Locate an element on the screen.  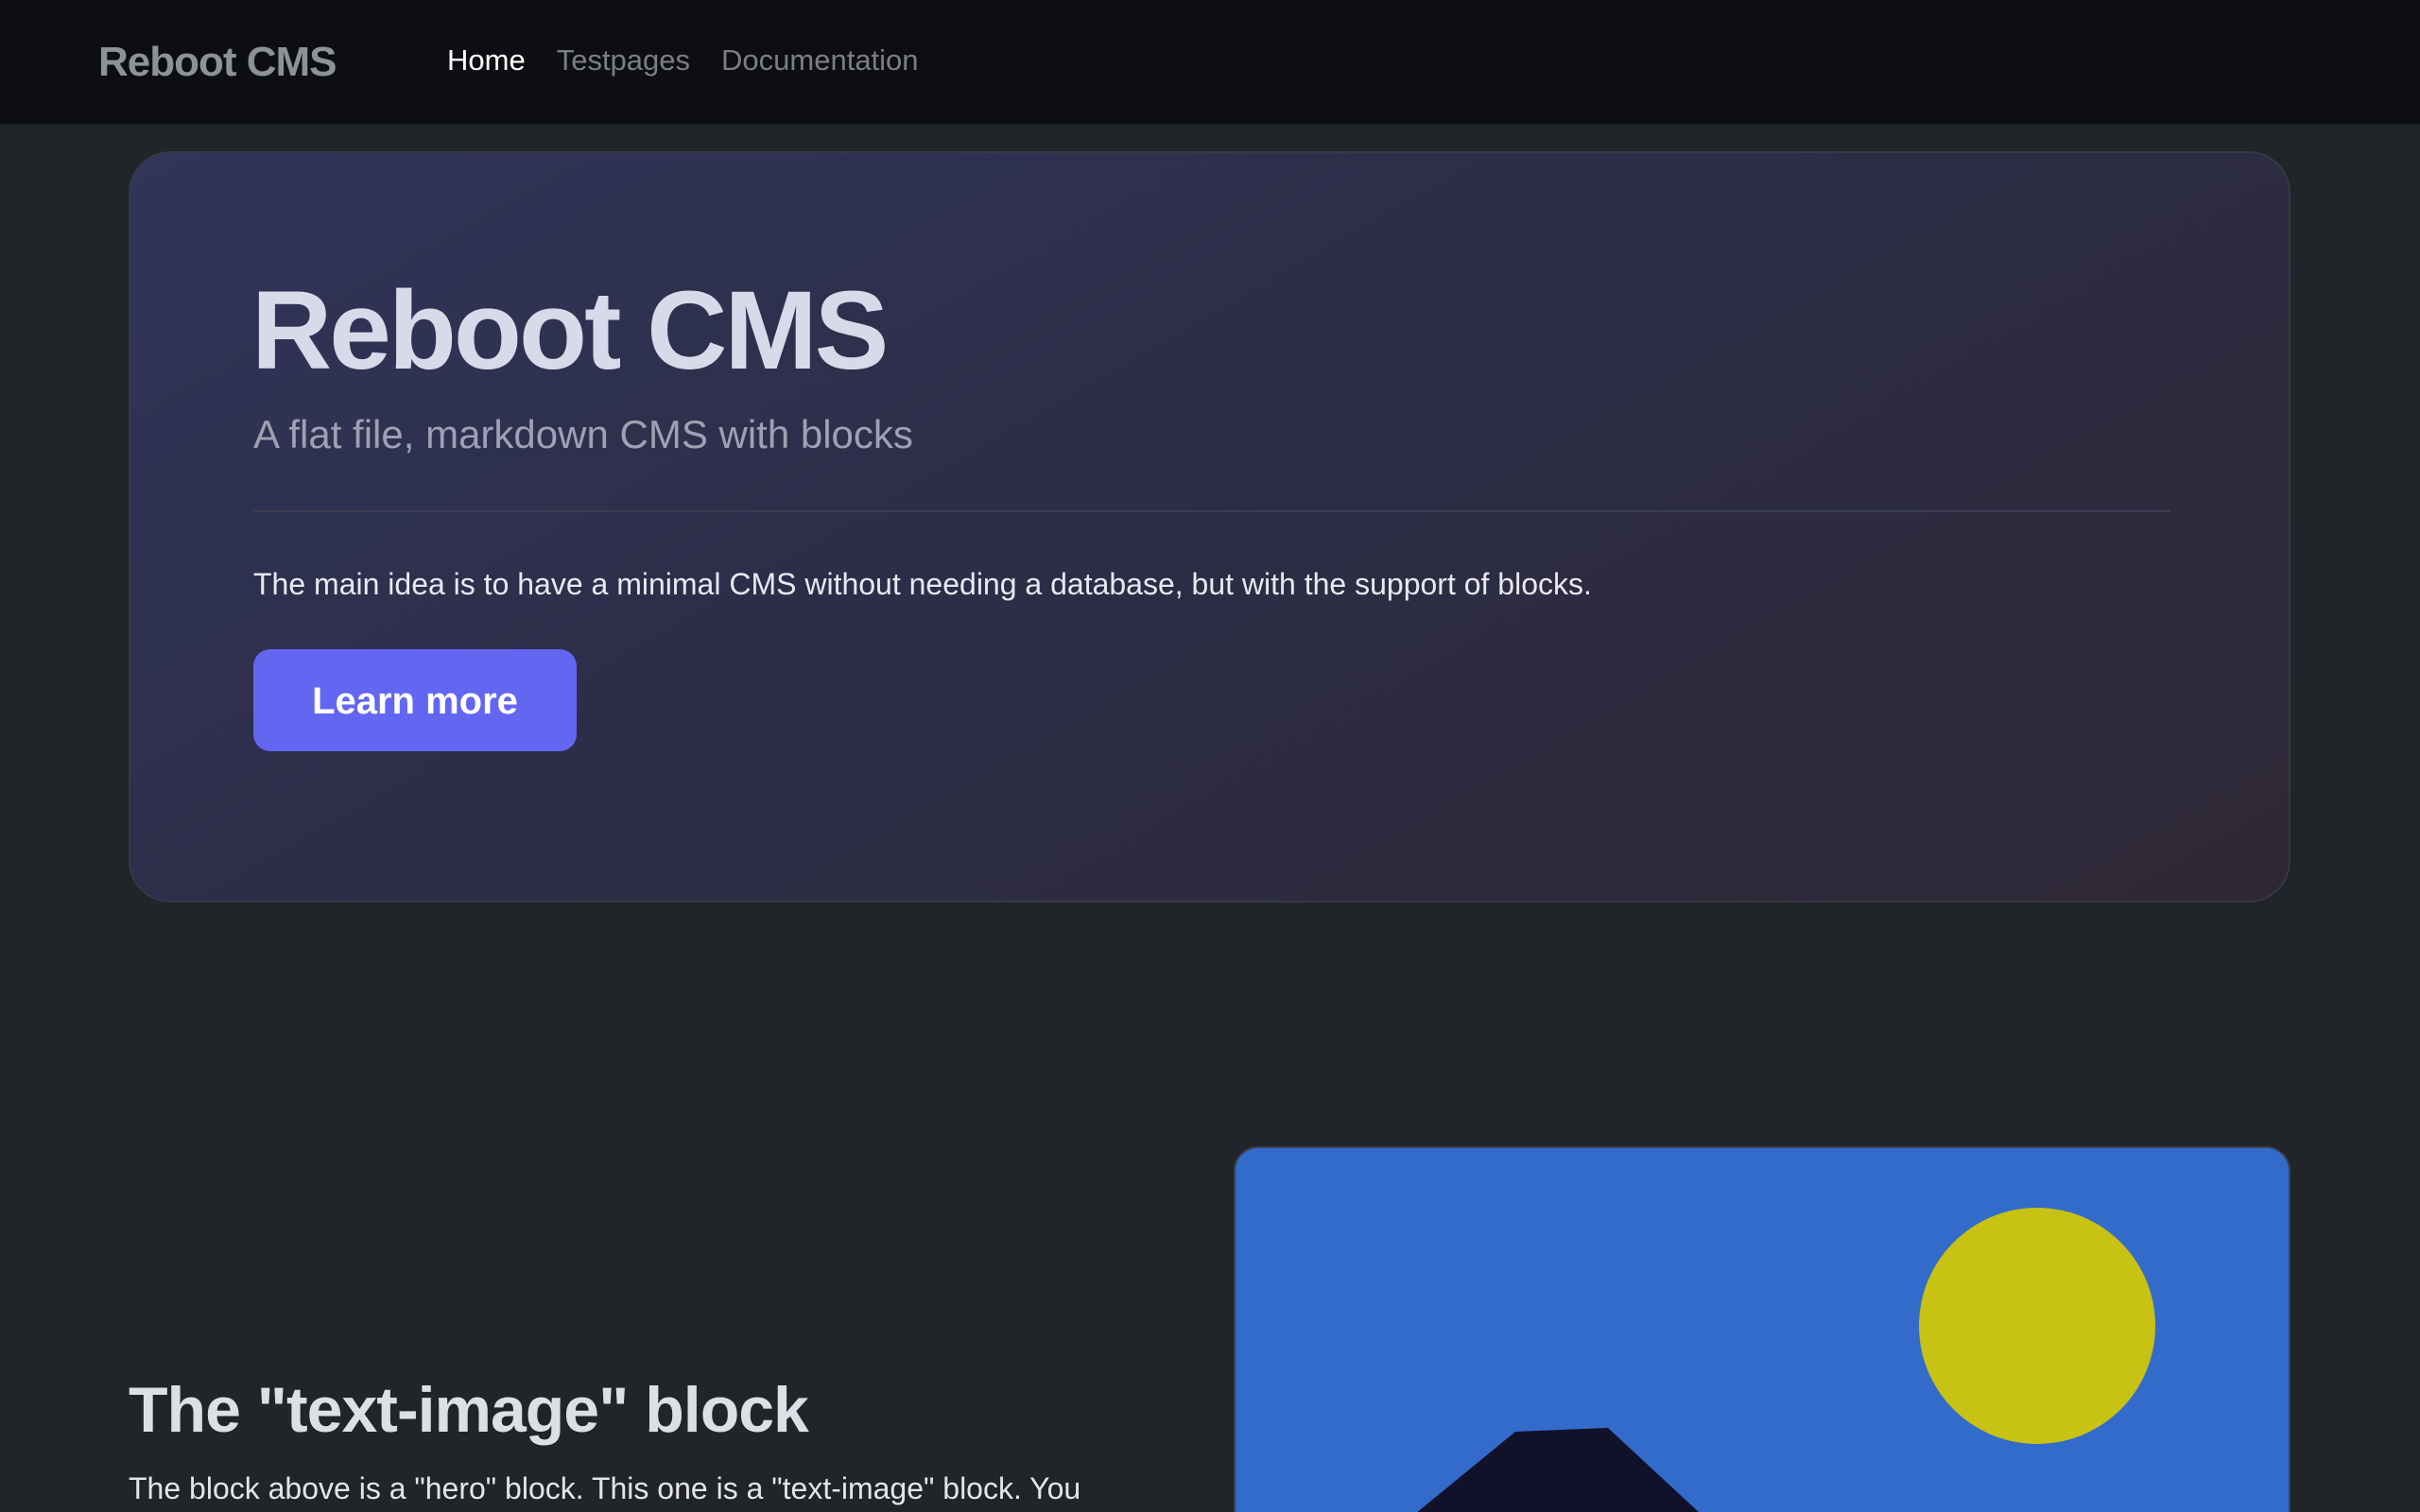
text-image-heading: The "text-image" block is located at coordinates (469, 1410).